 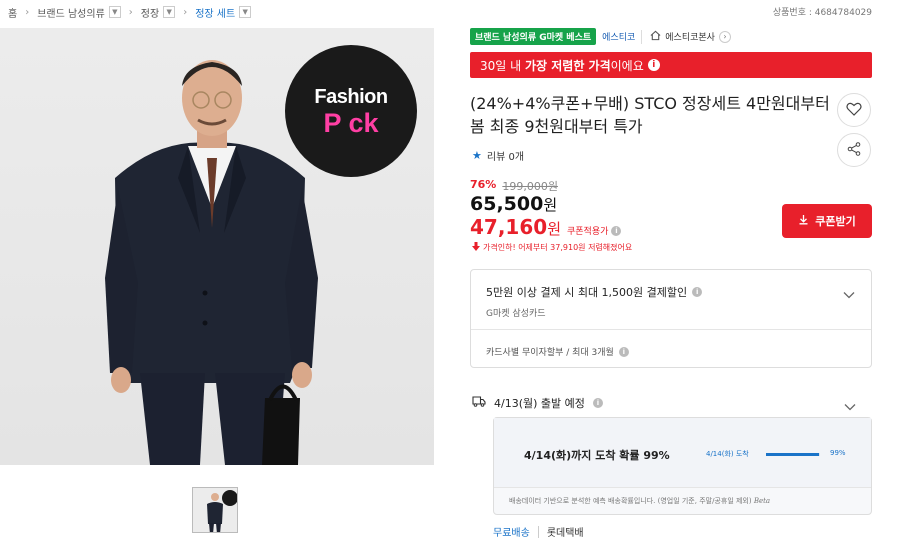 I want to click on arrival-date-small: 4/14(화) 도착, so click(x=727, y=454).